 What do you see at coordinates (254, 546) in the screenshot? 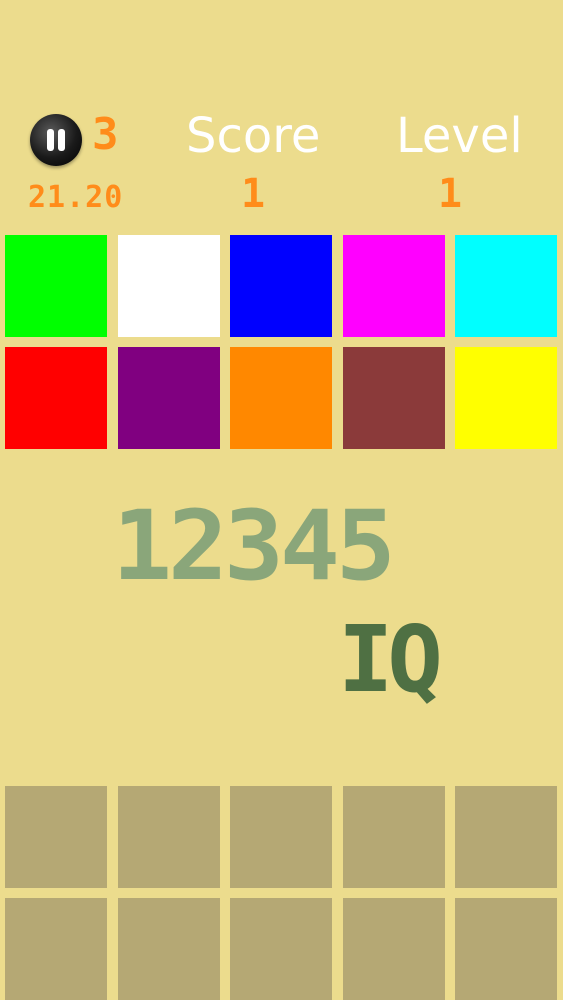
I see `number-sequence: 12345` at bounding box center [254, 546].